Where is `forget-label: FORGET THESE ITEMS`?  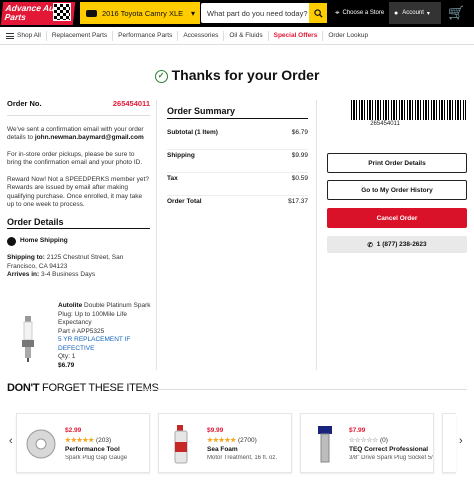 forget-label: FORGET THESE ITEMS is located at coordinates (100, 388).